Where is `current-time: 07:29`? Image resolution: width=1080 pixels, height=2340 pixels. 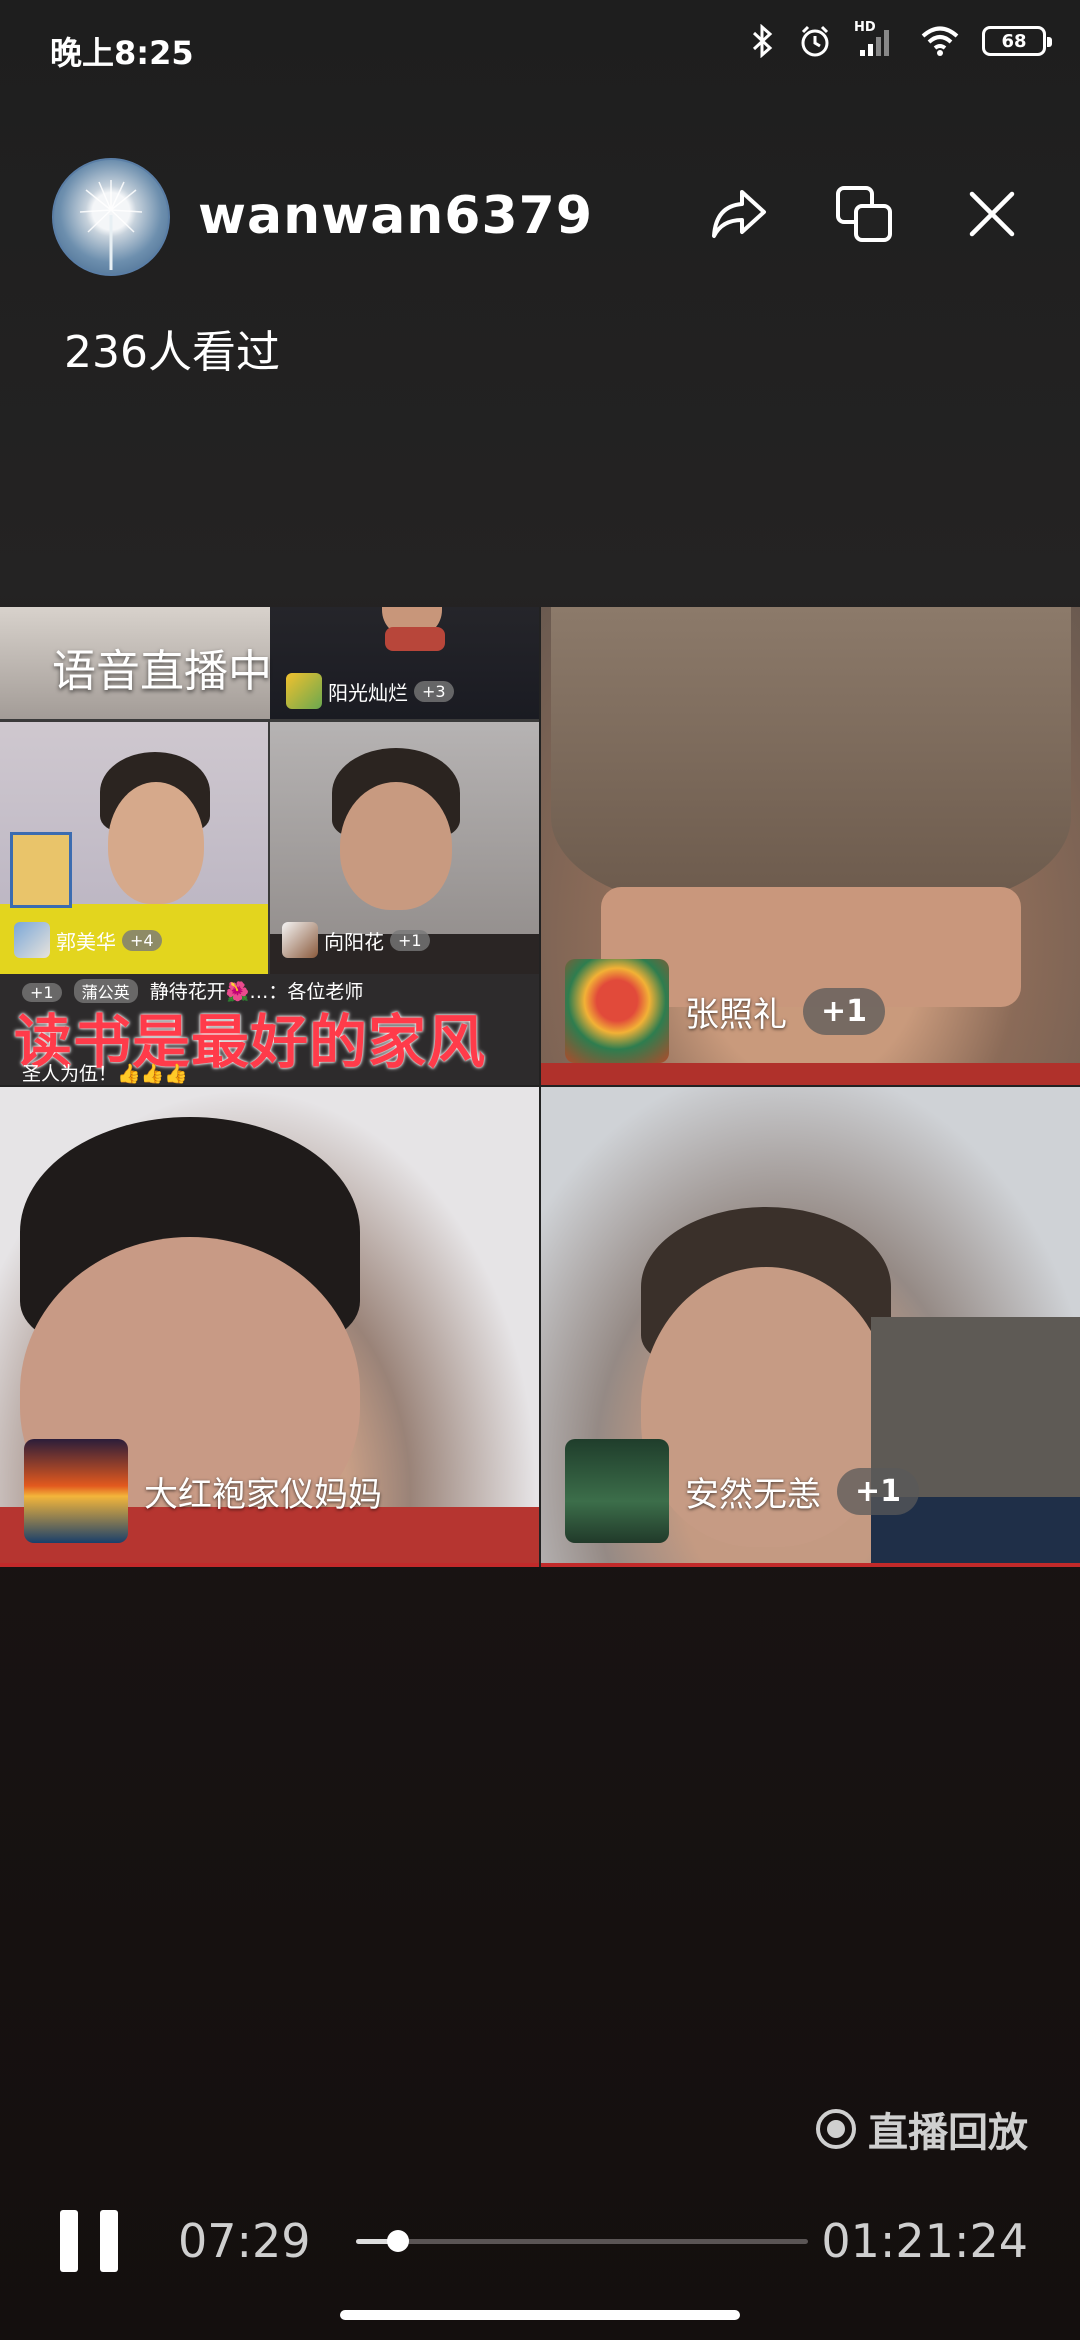
current-time: 07:29 is located at coordinates (244, 2241).